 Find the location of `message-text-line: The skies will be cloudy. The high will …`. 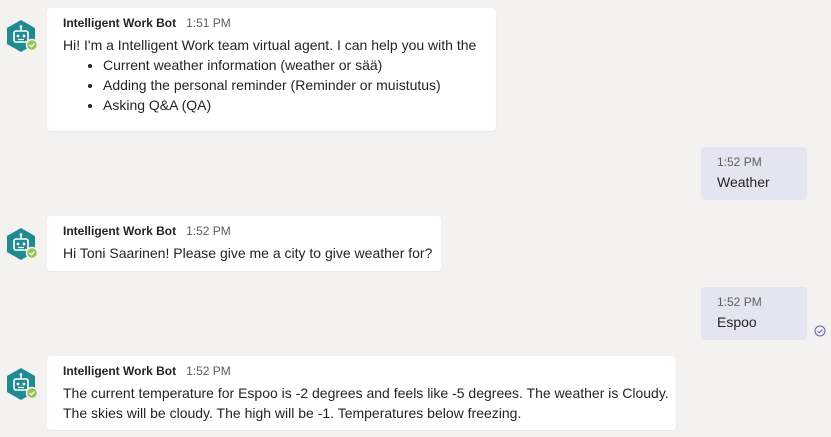

message-text-line: The skies will be cloudy. The high will … is located at coordinates (292, 413).